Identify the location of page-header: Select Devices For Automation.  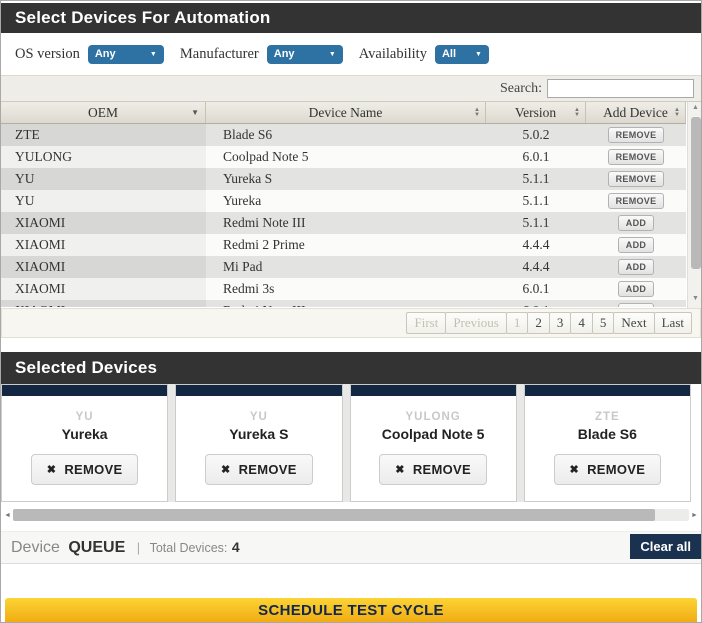
(351, 18).